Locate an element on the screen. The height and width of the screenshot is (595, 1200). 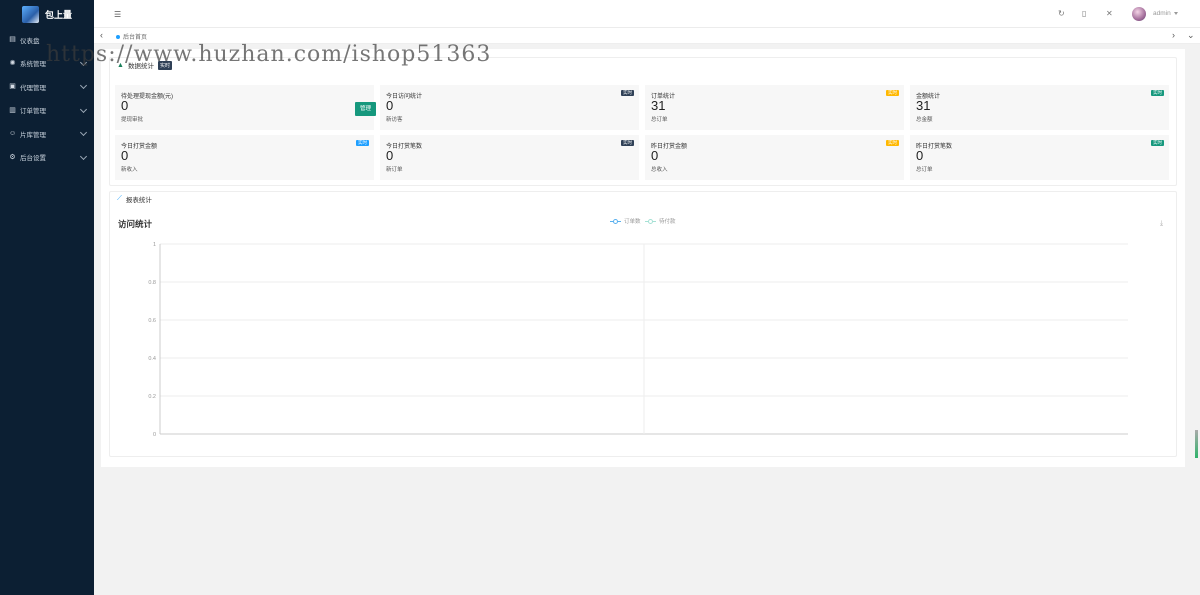
sidebar-item-agent: ▣ 代理管理 is located at coordinates (47, 87).